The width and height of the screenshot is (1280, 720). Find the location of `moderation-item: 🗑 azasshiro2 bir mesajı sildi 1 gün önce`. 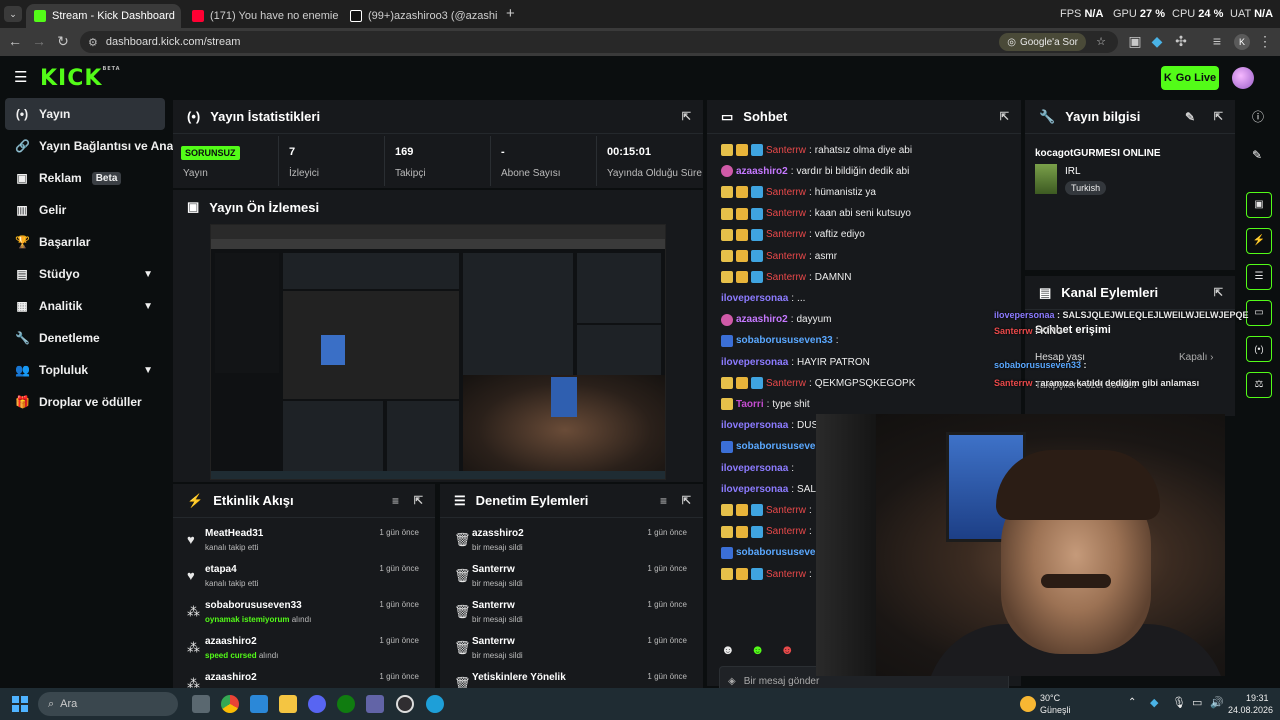

moderation-item: 🗑 azasshiro2 bir mesajı sildi 1 gün önce is located at coordinates (571, 542).